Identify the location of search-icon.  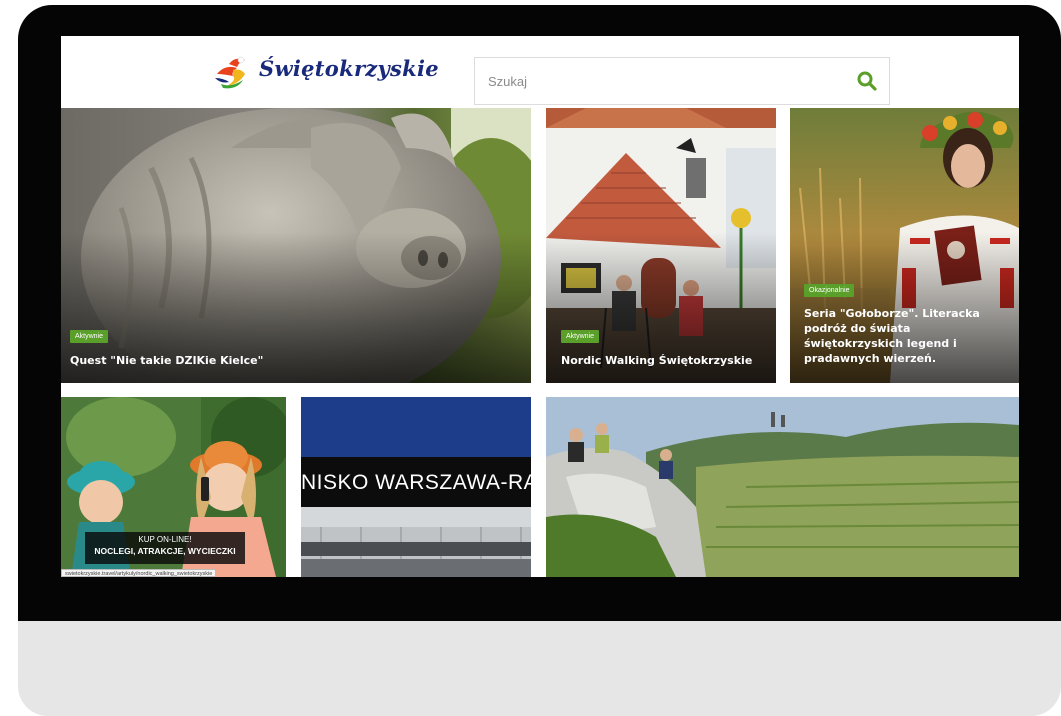
(867, 81).